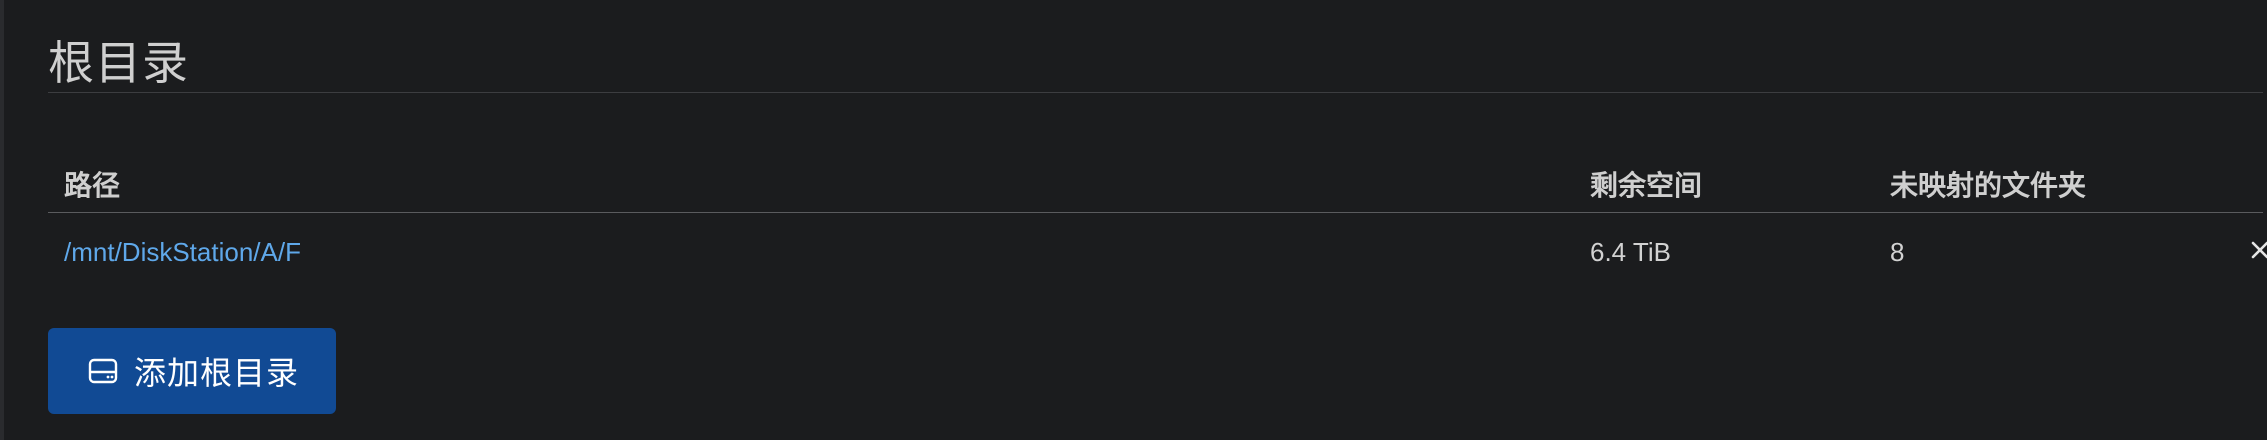 Image resolution: width=2267 pixels, height=440 pixels. I want to click on row-path-cell: /mnt/DiskStation/A/F, so click(182, 252).